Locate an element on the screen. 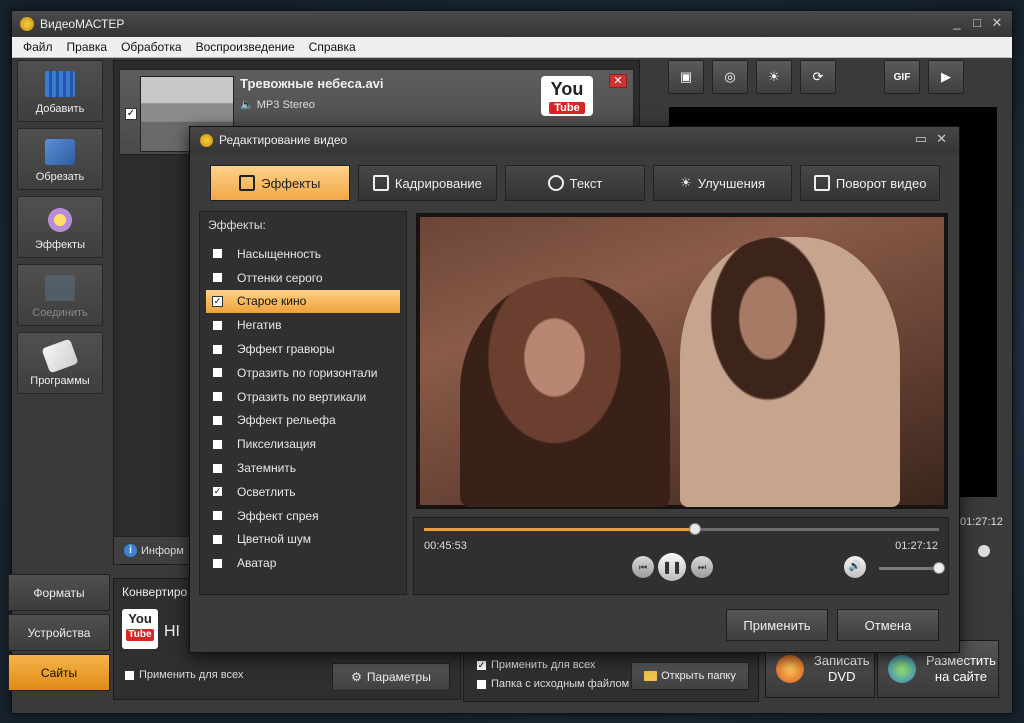  programs-button: Программы is located at coordinates (60, 363).